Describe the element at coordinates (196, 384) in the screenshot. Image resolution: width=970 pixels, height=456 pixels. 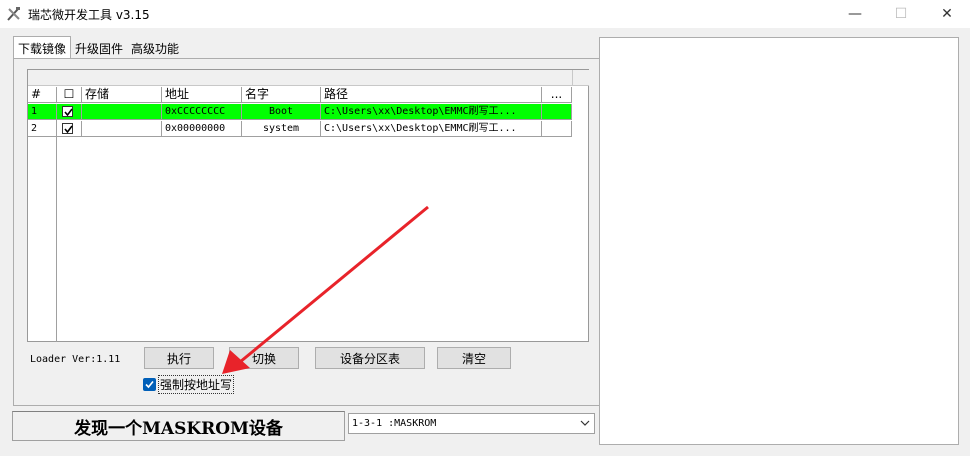
I see `force-write-label: 强制按地址写` at that location.